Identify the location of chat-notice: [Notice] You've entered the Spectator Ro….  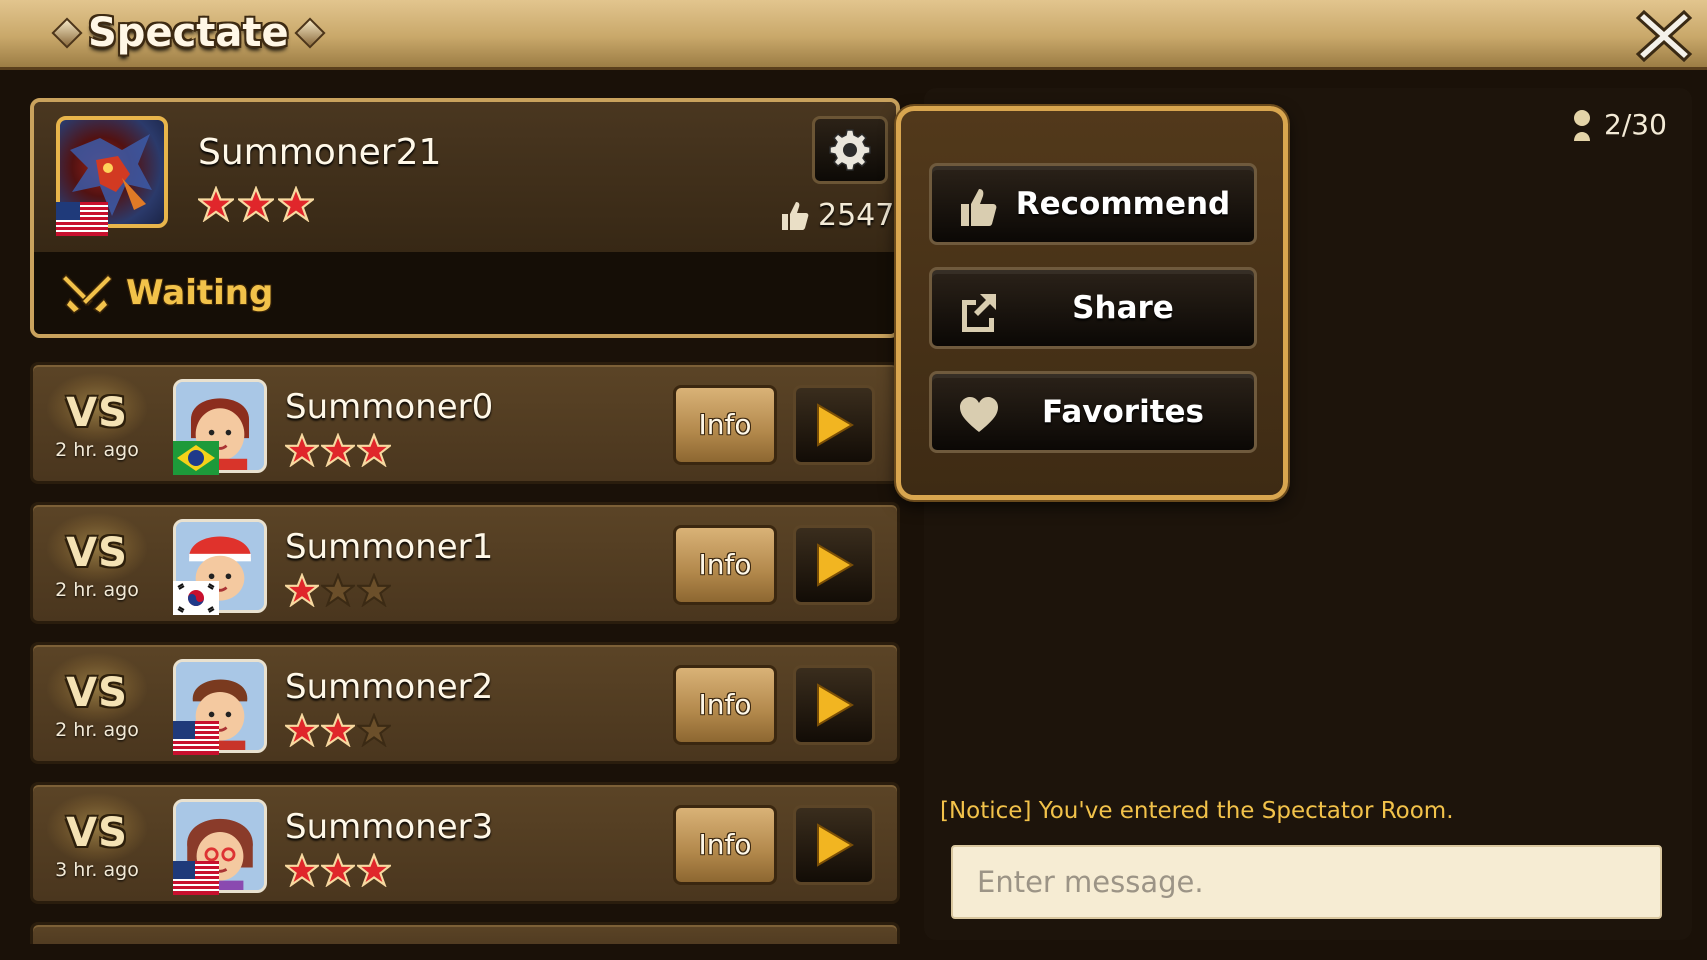
(1197, 811).